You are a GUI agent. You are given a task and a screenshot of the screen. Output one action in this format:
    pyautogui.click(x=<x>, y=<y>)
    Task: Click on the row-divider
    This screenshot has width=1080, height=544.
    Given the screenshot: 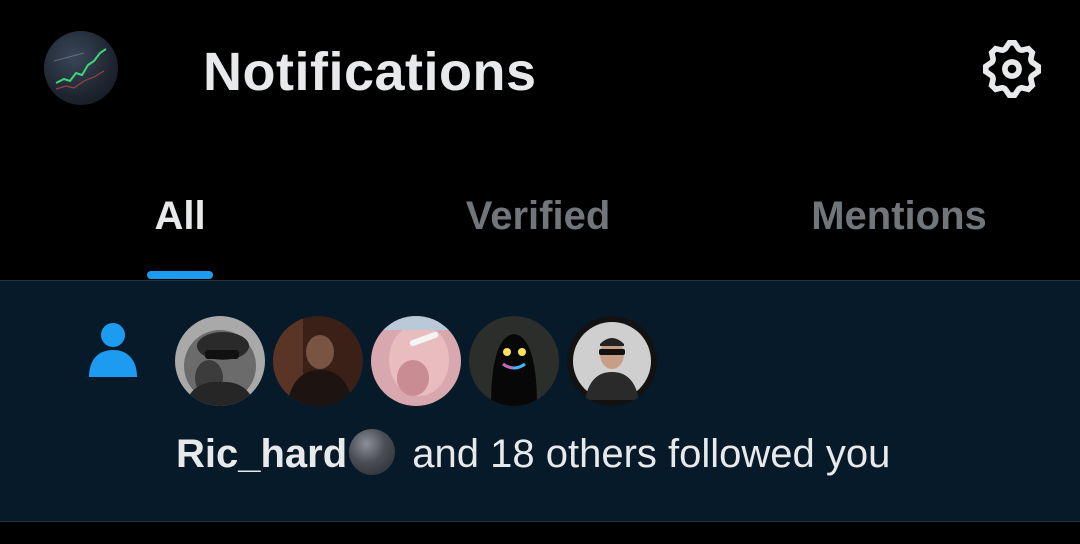 What is the action you would take?
    pyautogui.click(x=540, y=521)
    